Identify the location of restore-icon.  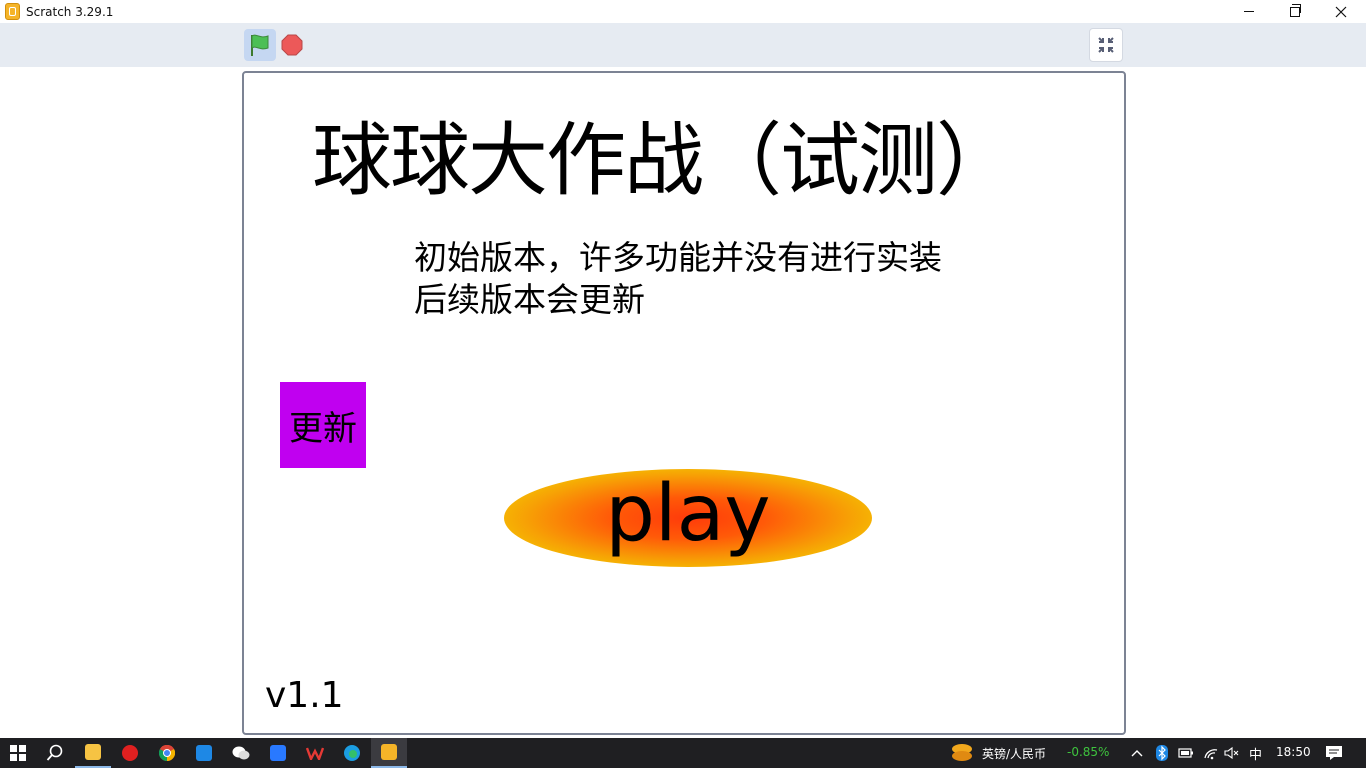
(1295, 10).